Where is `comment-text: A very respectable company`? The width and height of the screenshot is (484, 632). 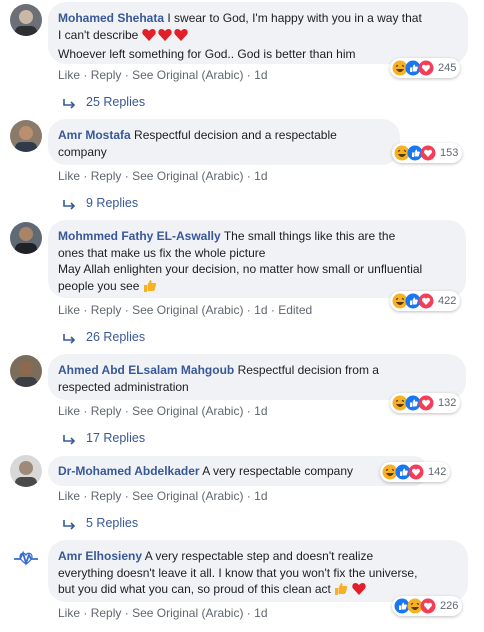
comment-text: A very respectable company is located at coordinates (278, 471).